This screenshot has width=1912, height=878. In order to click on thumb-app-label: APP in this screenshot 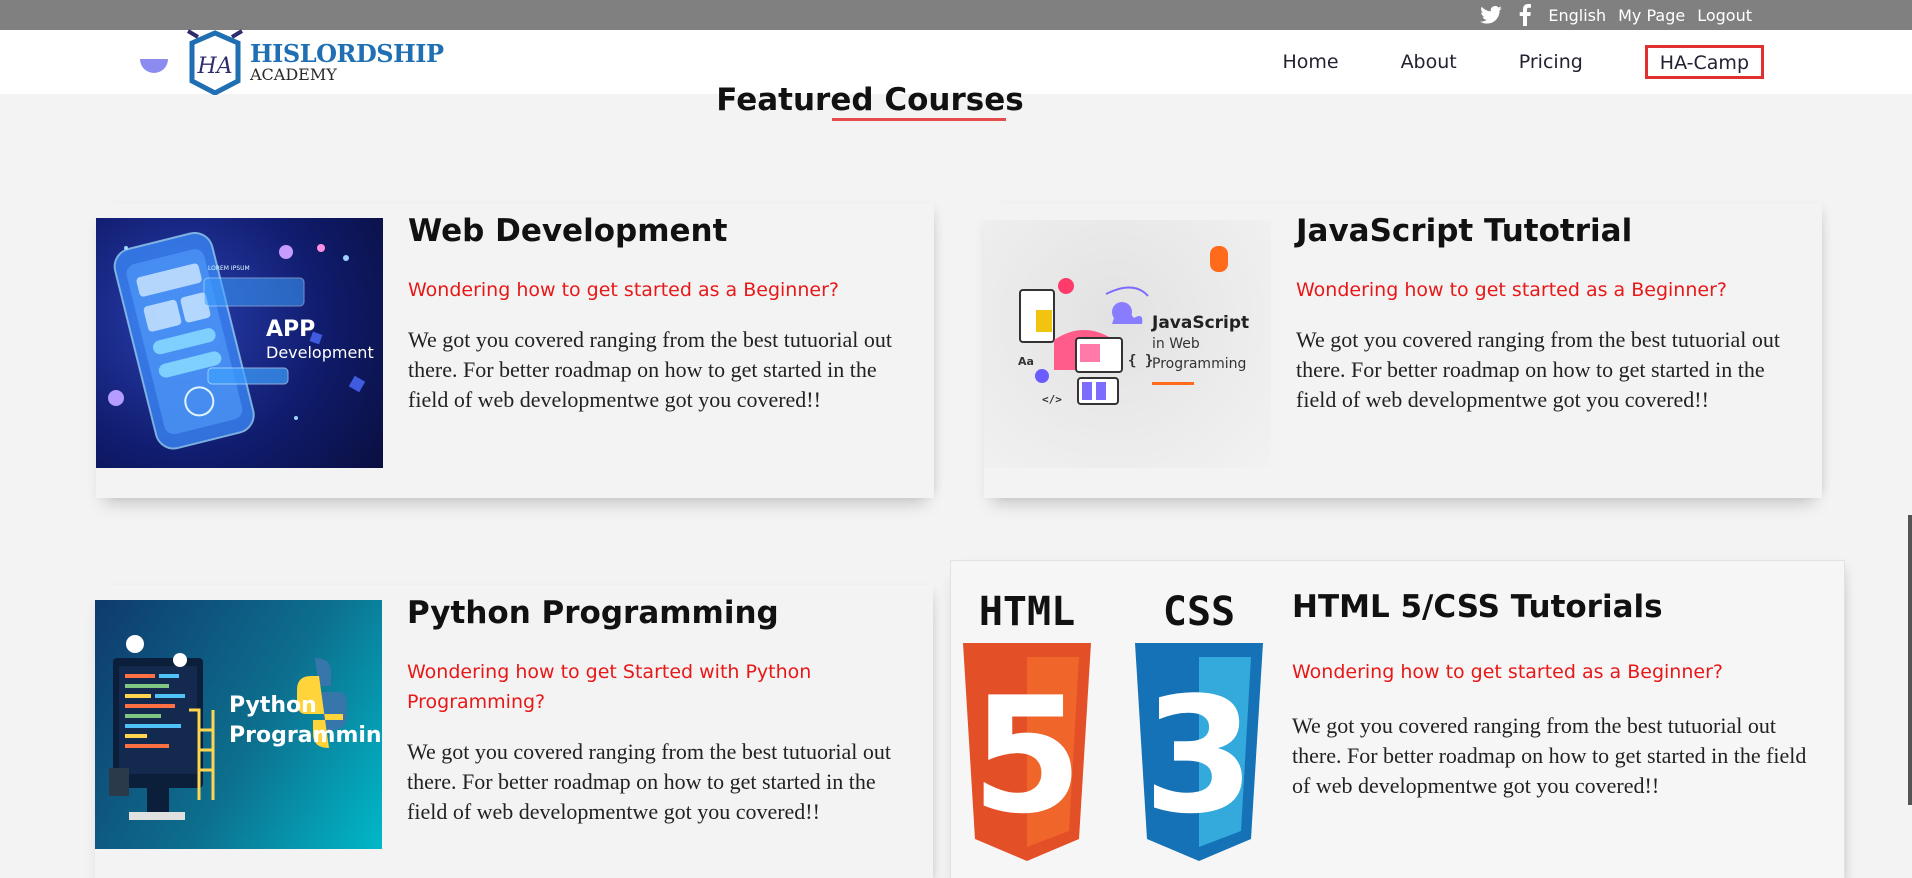, I will do `click(290, 329)`.